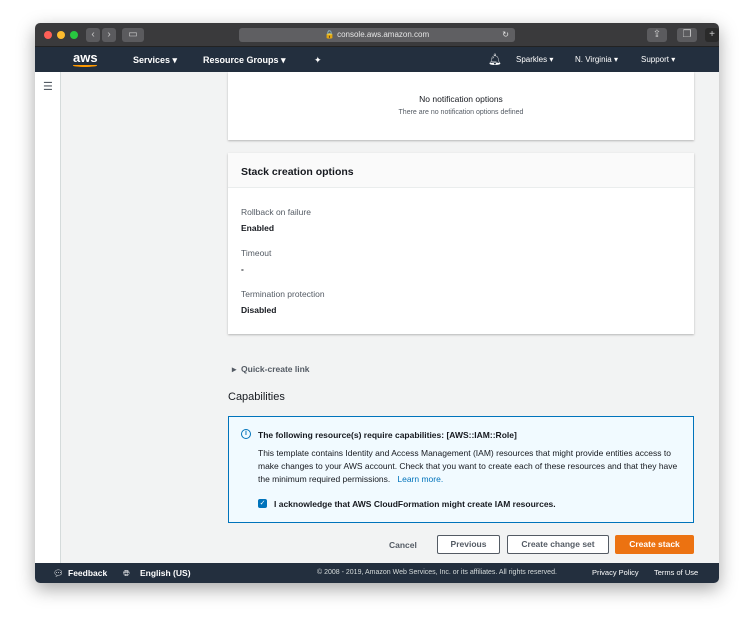 Image resolution: width=754 pixels, height=629 pixels. Describe the element at coordinates (87, 573) in the screenshot. I see `feedback-link: Feedback` at that location.